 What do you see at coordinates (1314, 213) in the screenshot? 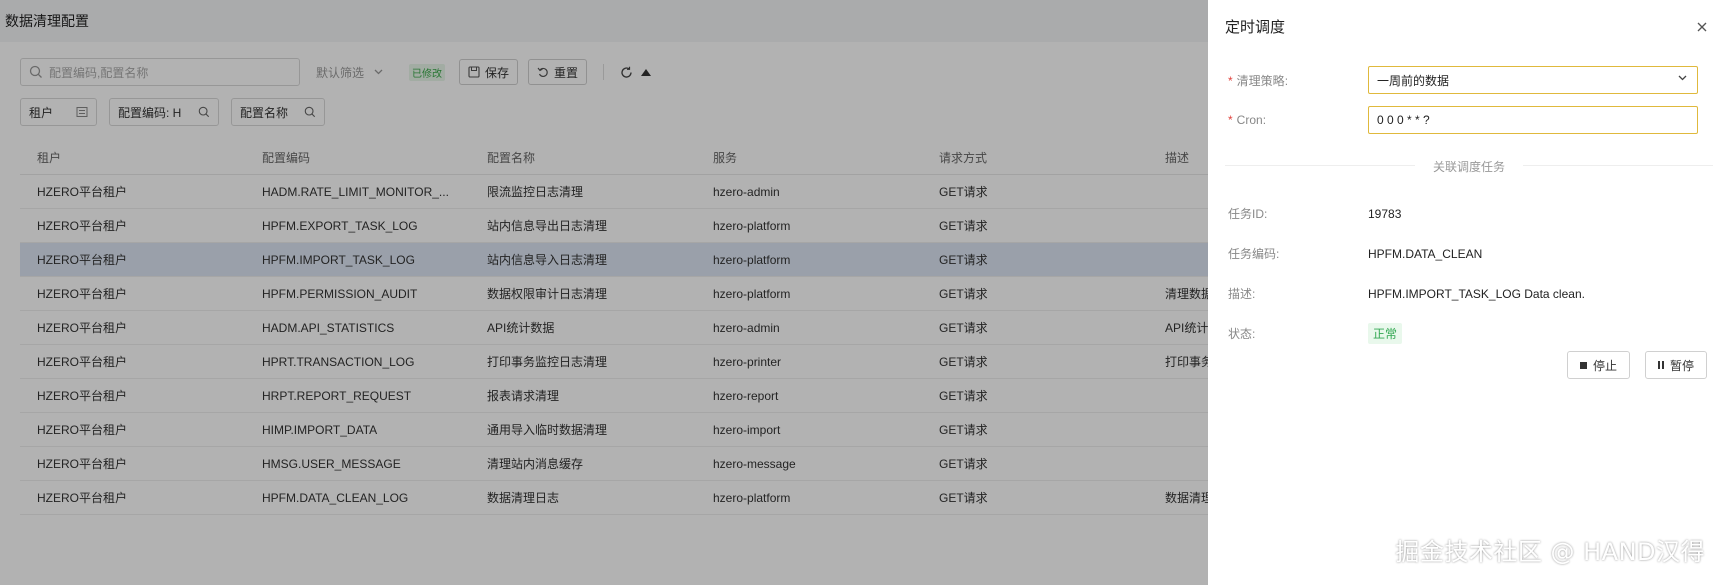
I see `task-id-row: 任务ID: 19783` at bounding box center [1314, 213].